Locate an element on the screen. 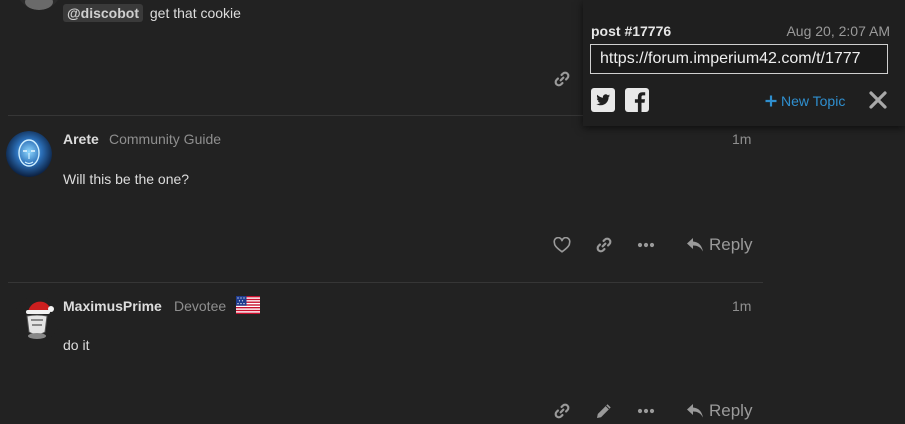  facebook-share-button is located at coordinates (637, 101).